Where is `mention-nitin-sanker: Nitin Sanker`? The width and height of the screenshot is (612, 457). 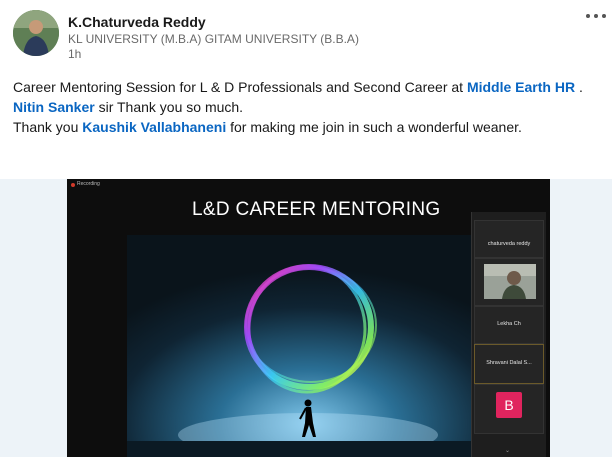 mention-nitin-sanker: Nitin Sanker is located at coordinates (54, 107).